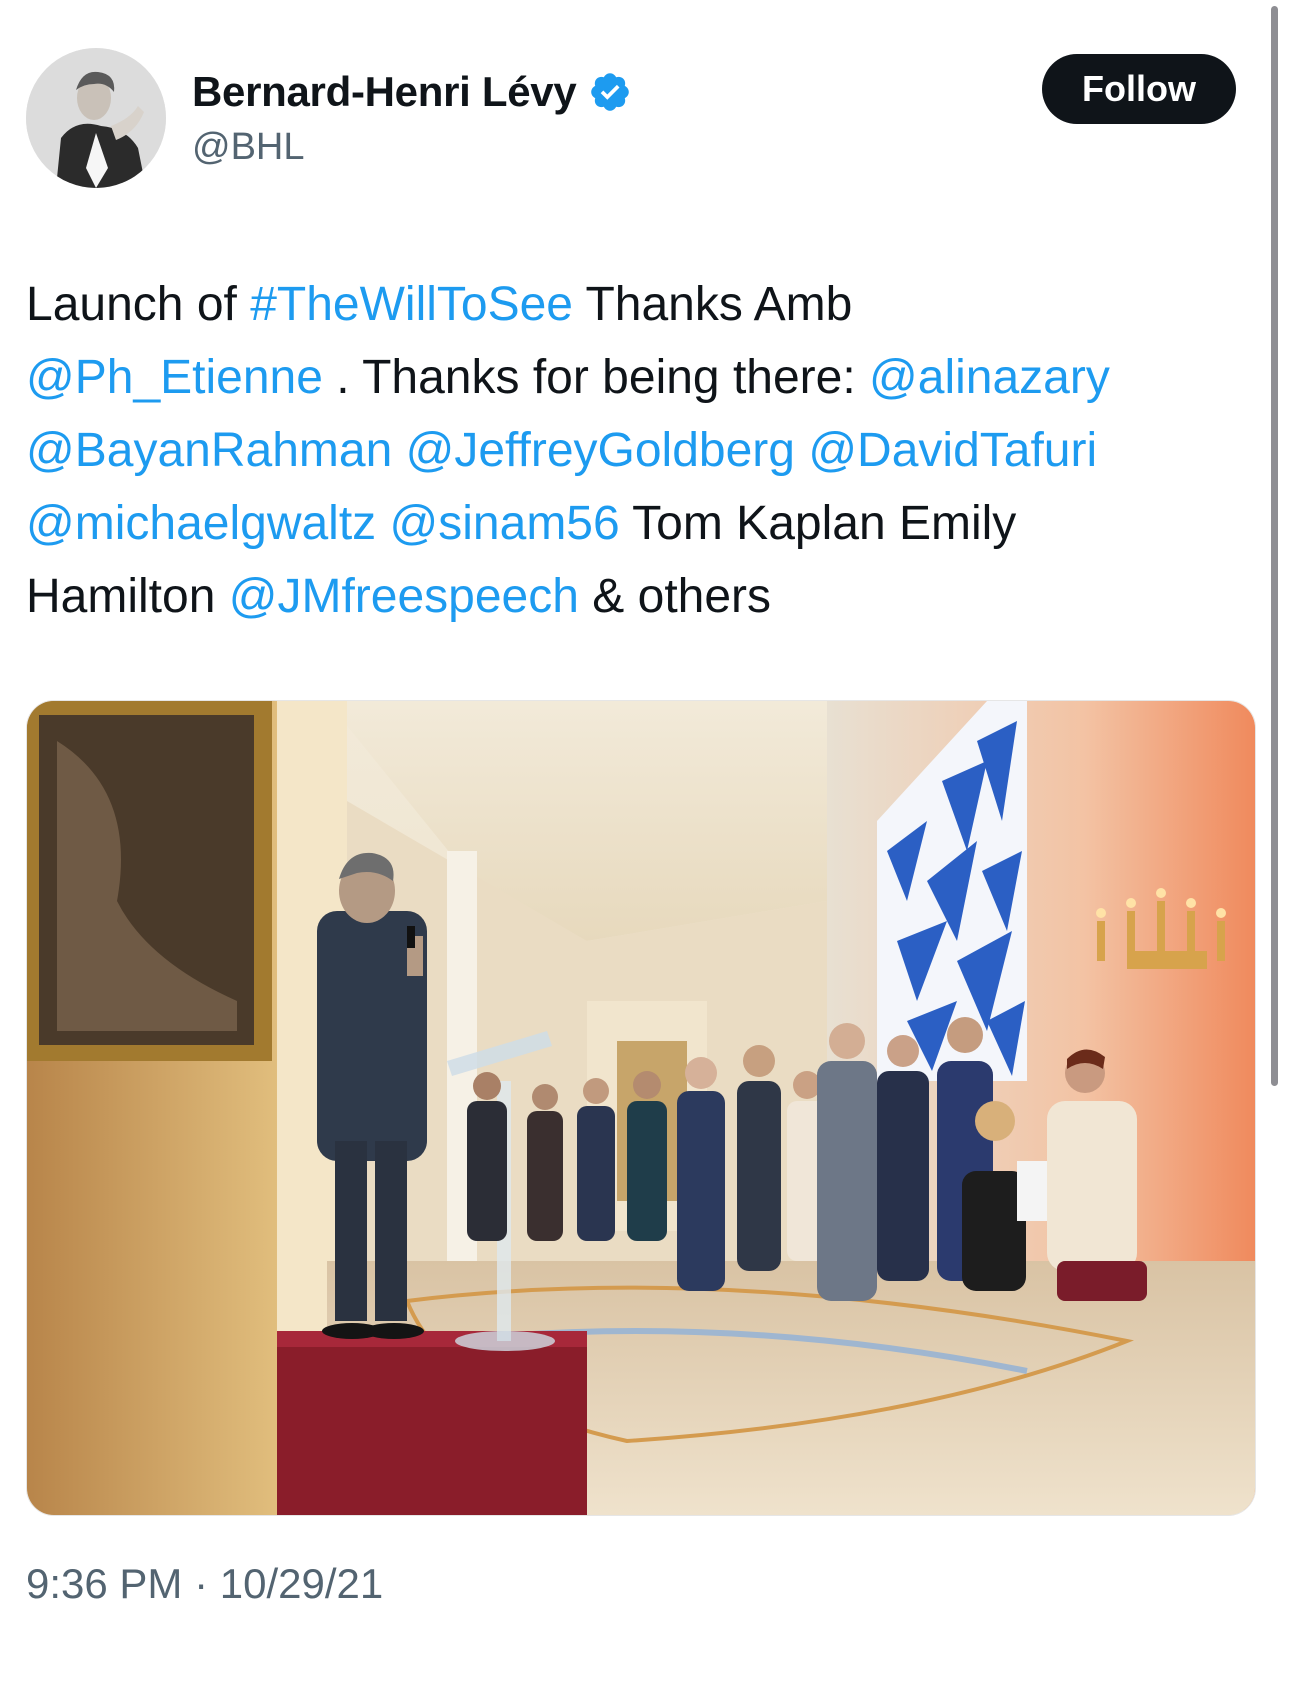 Image resolution: width=1290 pixels, height=1694 pixels. Describe the element at coordinates (384, 92) in the screenshot. I see `author-display-name: Bernard-Henri Lévy` at that location.